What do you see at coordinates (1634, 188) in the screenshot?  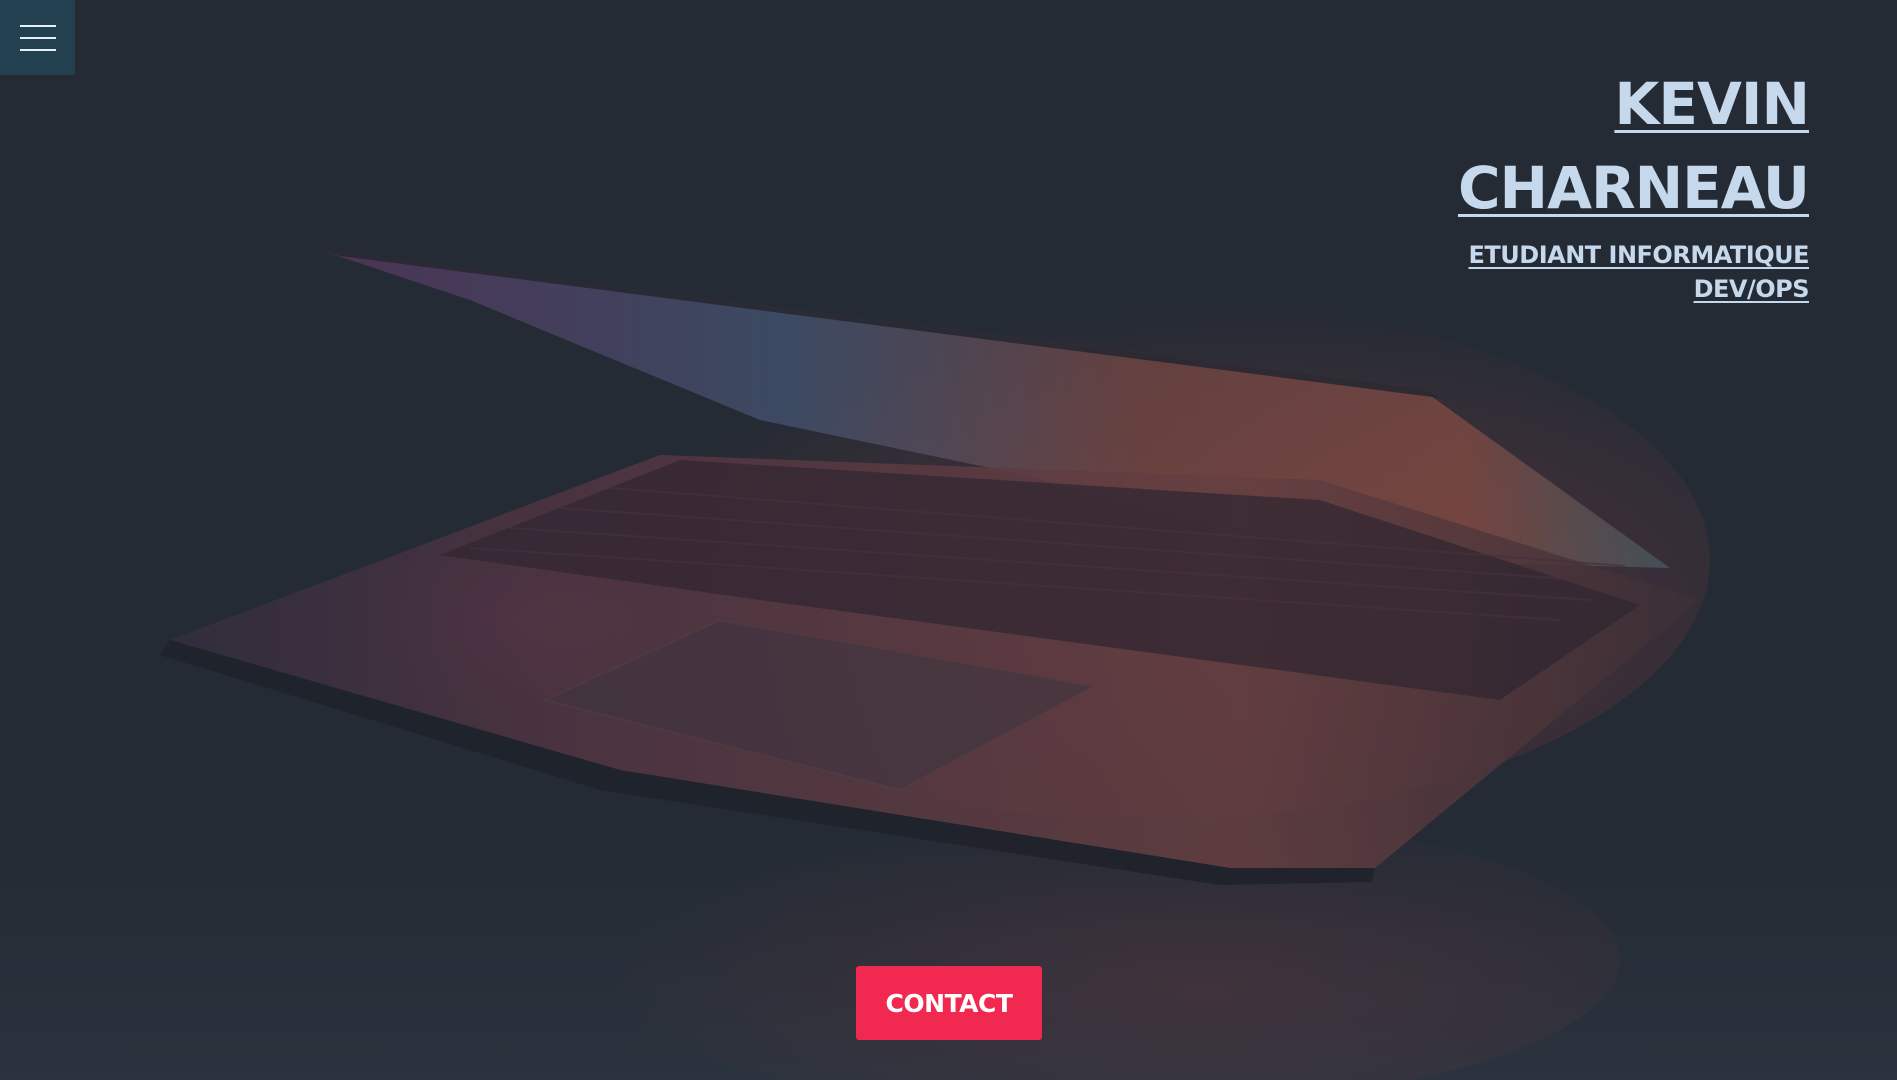 I see `last-name: CHARNEAU` at bounding box center [1634, 188].